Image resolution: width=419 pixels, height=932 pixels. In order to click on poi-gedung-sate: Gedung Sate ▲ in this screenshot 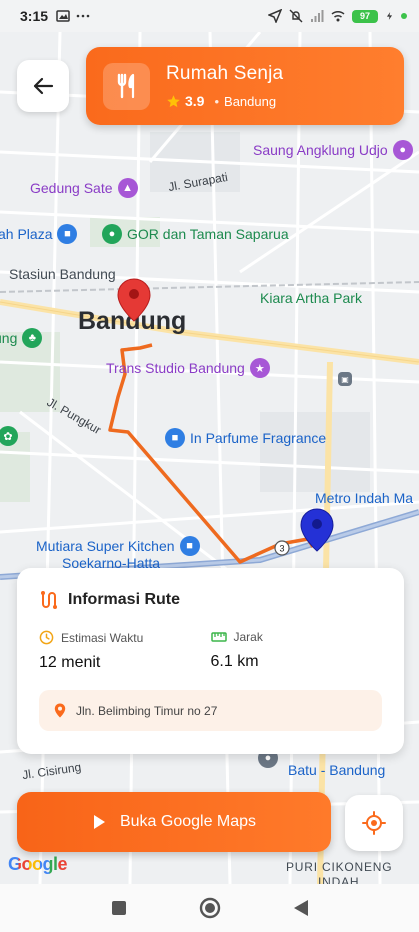, I will do `click(84, 188)`.